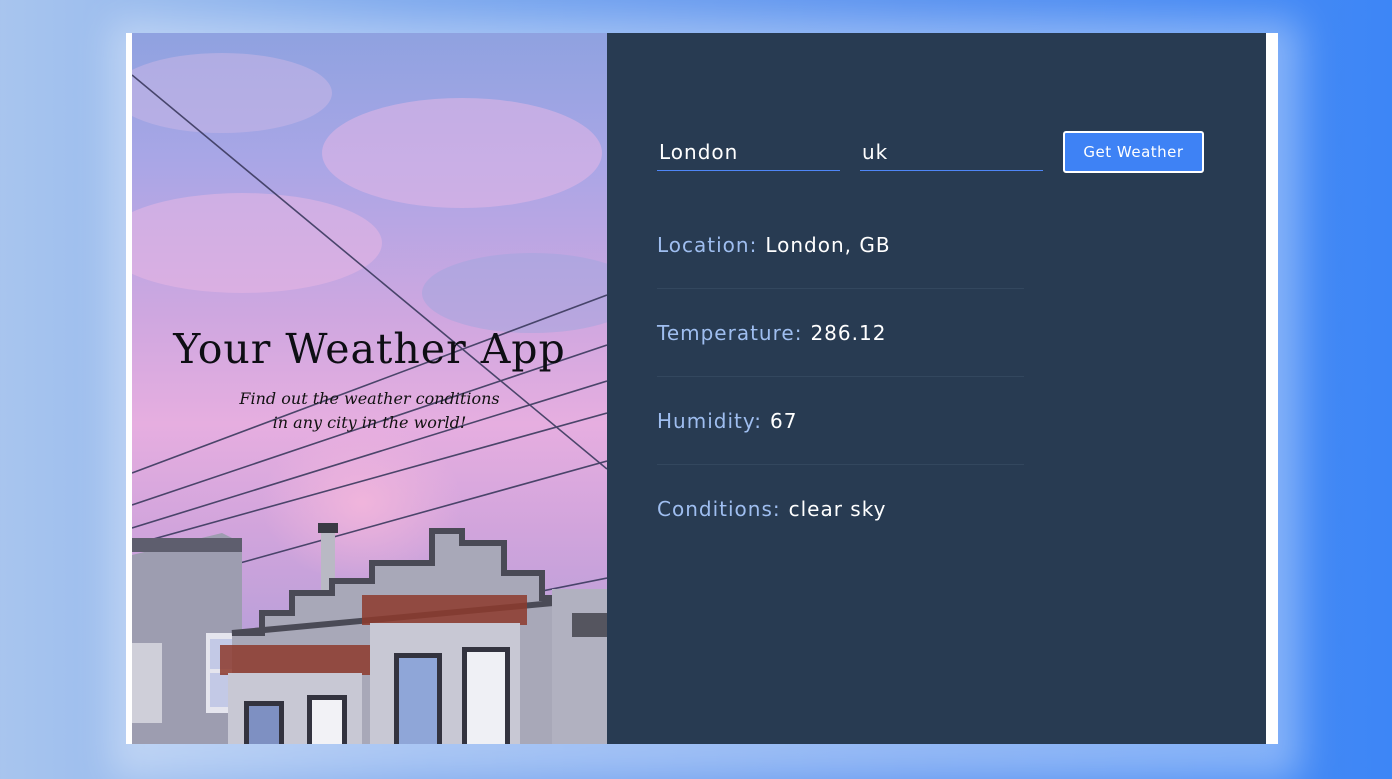  Describe the element at coordinates (709, 420) in the screenshot. I see `humidity-label: Humidity:` at that location.